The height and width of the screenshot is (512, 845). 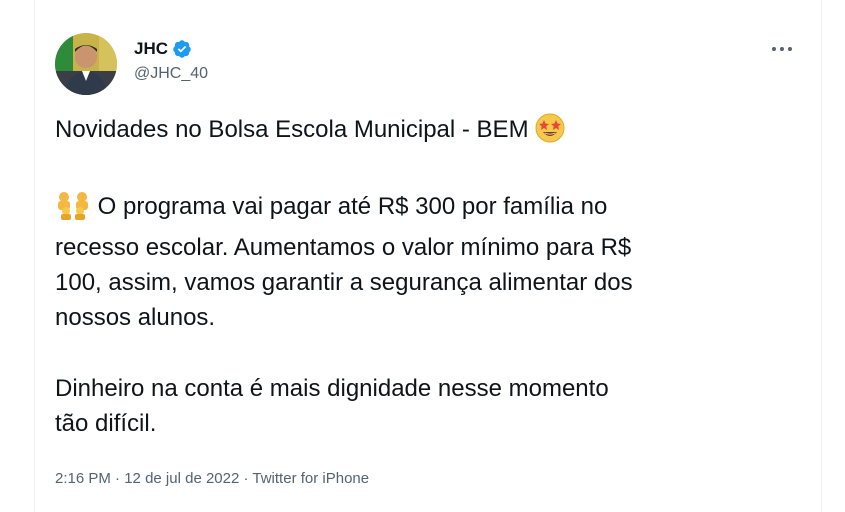 I want to click on avatar, so click(x=86, y=64).